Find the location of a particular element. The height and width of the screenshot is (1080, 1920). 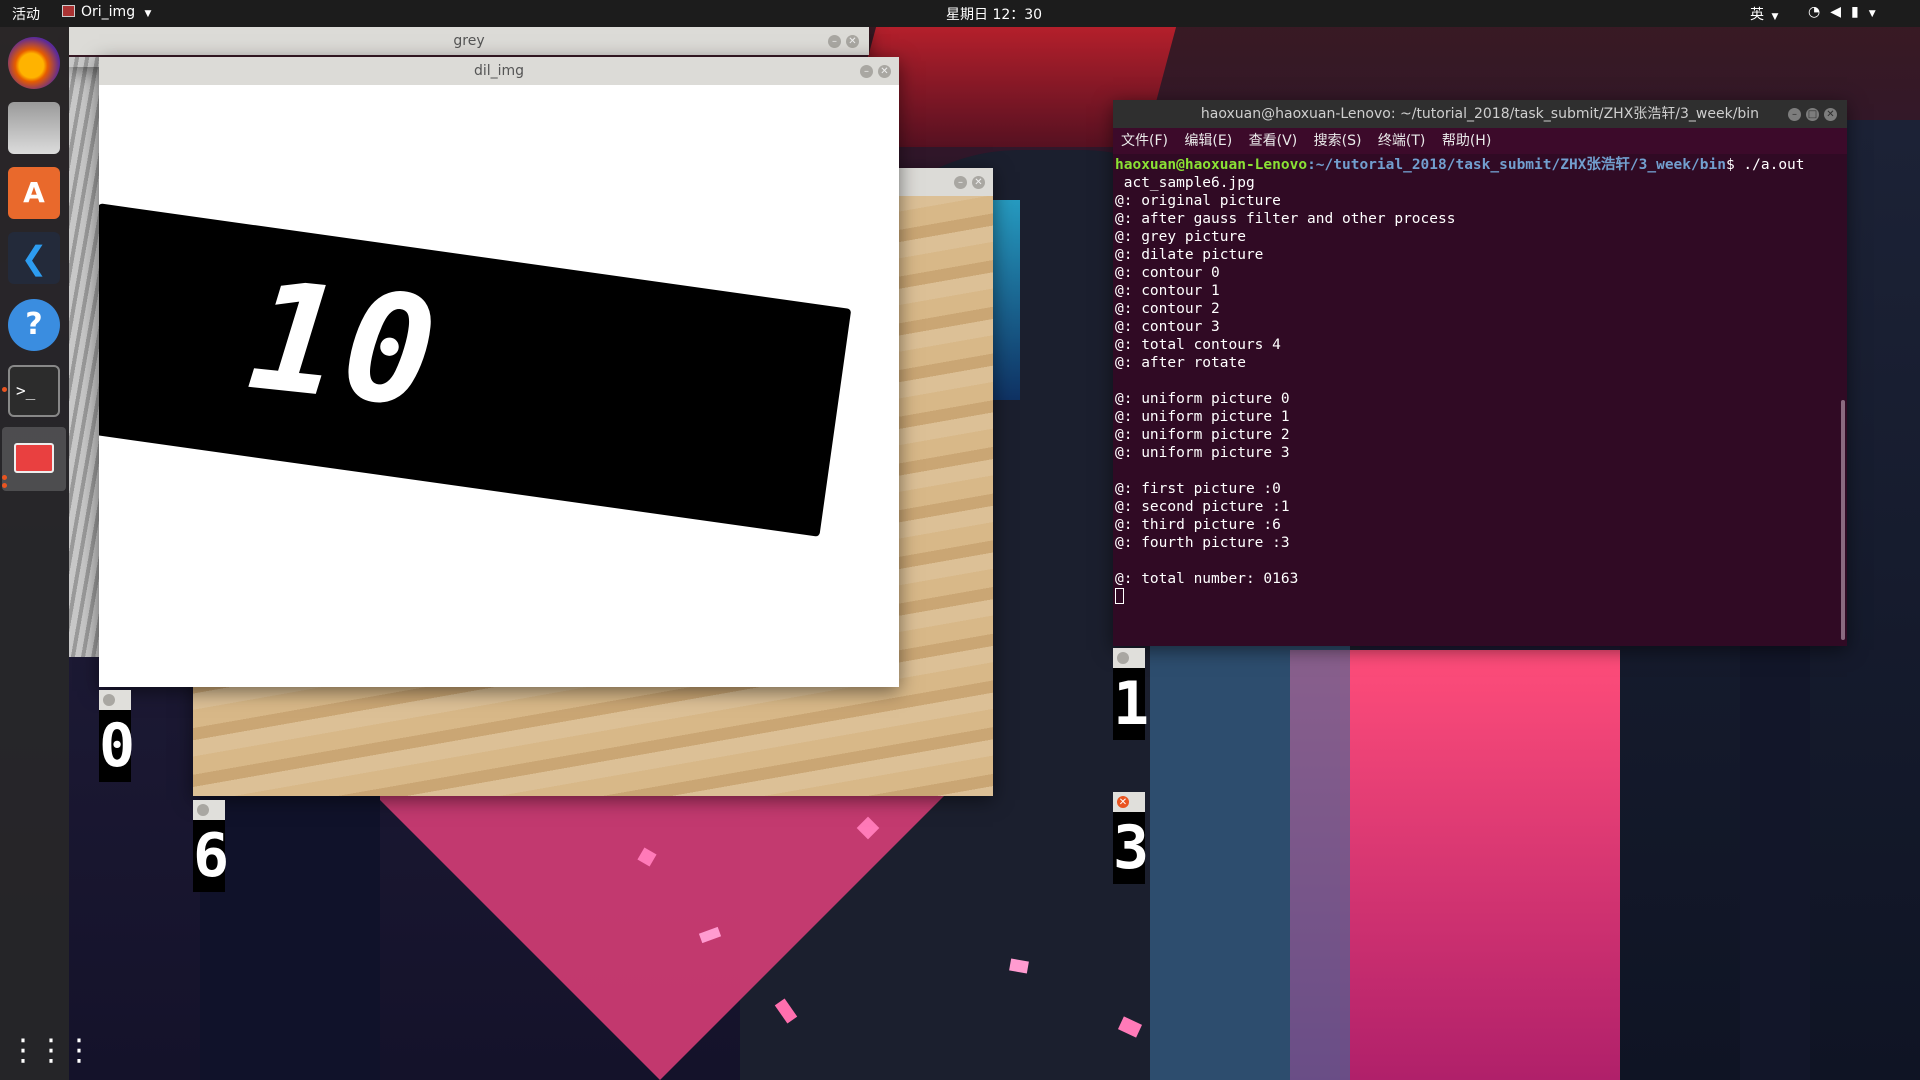

top-bar: 活动 Ori_img ▼ 星期日 12：30 英 ▼ ◔◀▮▼ is located at coordinates (960, 13).